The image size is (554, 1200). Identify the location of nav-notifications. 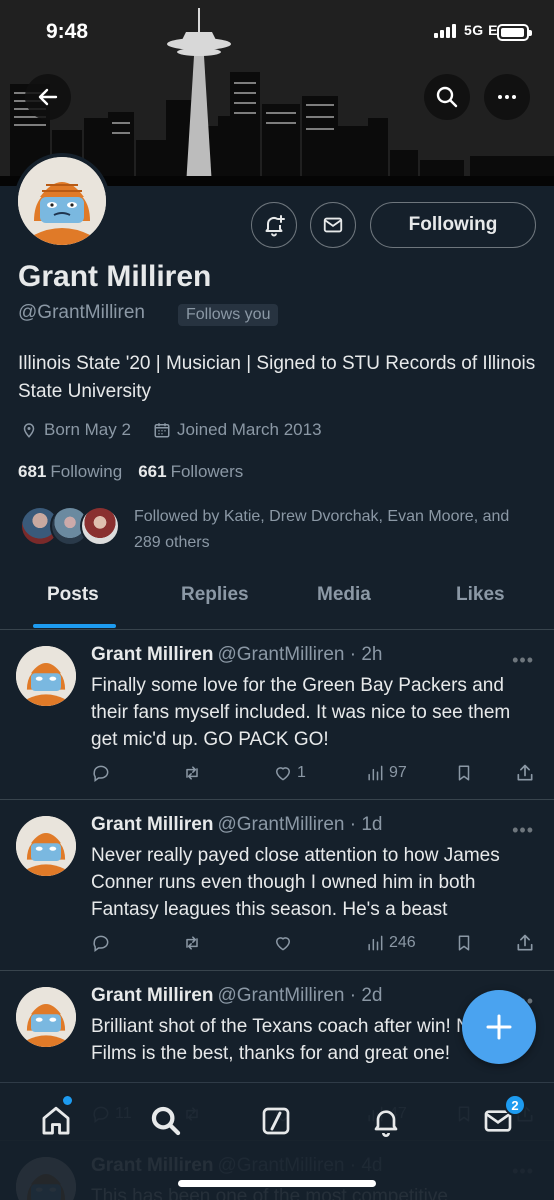
(386, 1121).